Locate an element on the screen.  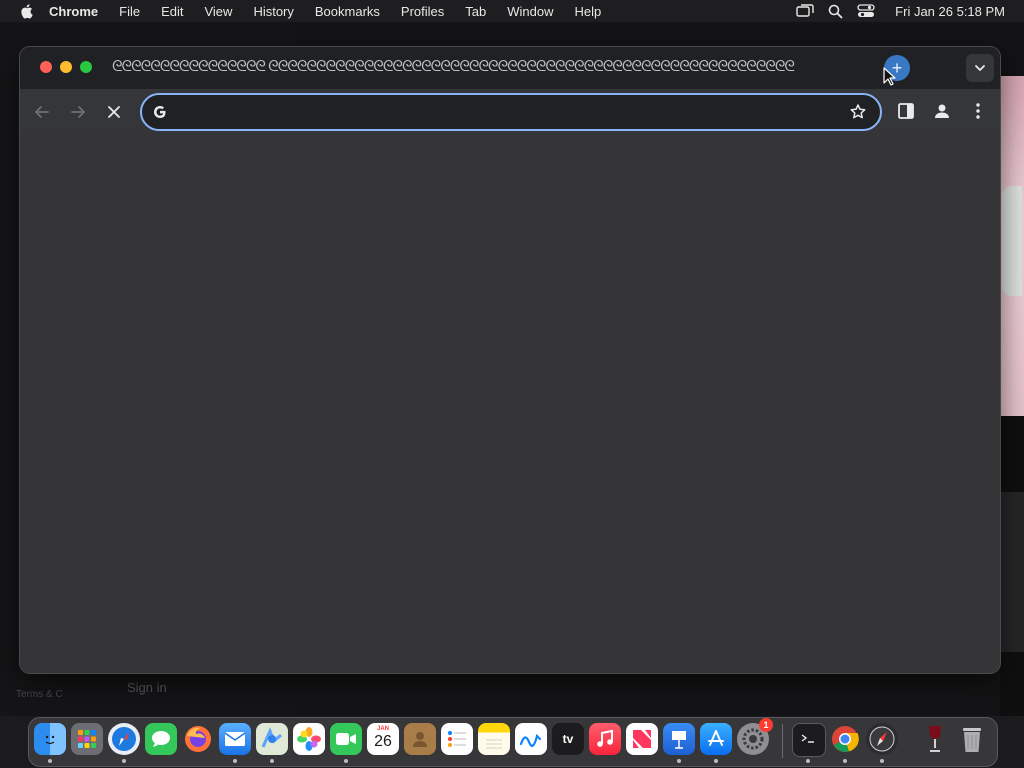
menu-app-name: Chrome is located at coordinates (73, 11).